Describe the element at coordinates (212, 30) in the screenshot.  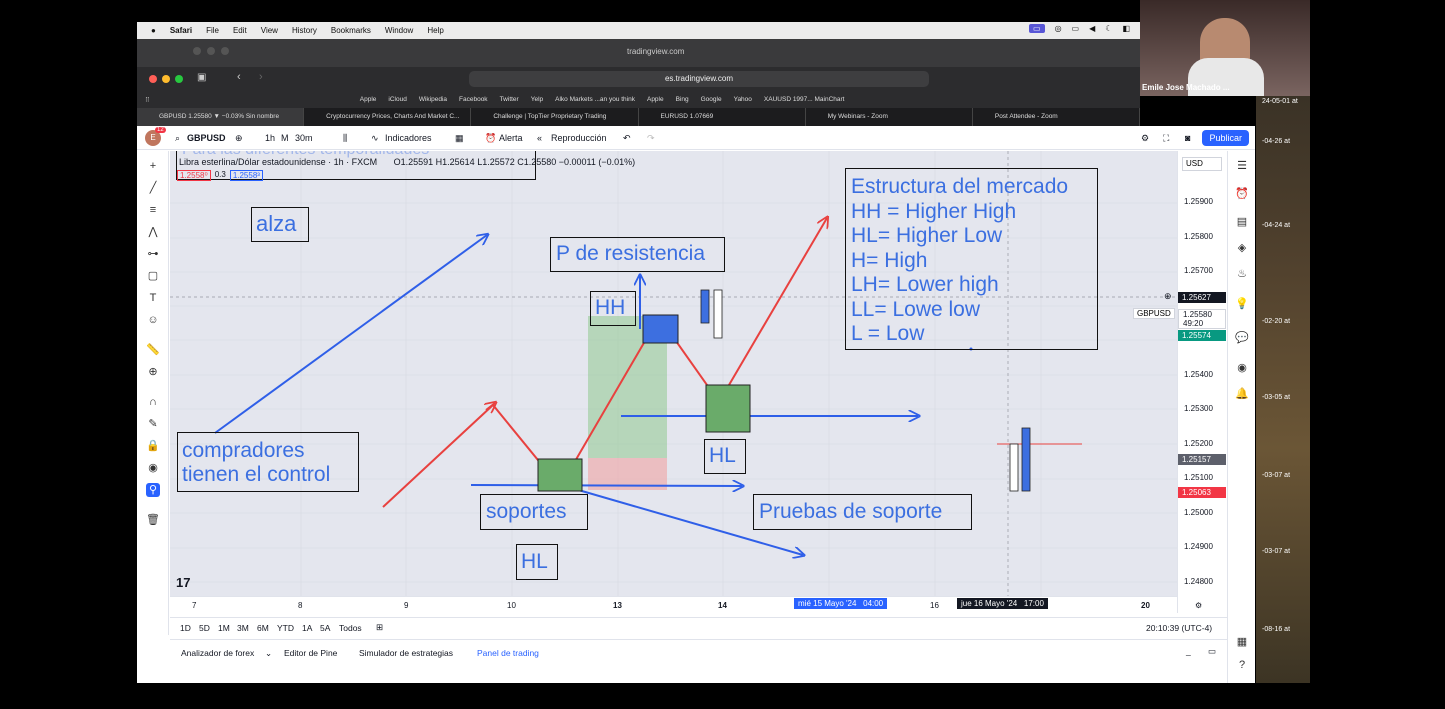
I see `menu-file: File` at that location.